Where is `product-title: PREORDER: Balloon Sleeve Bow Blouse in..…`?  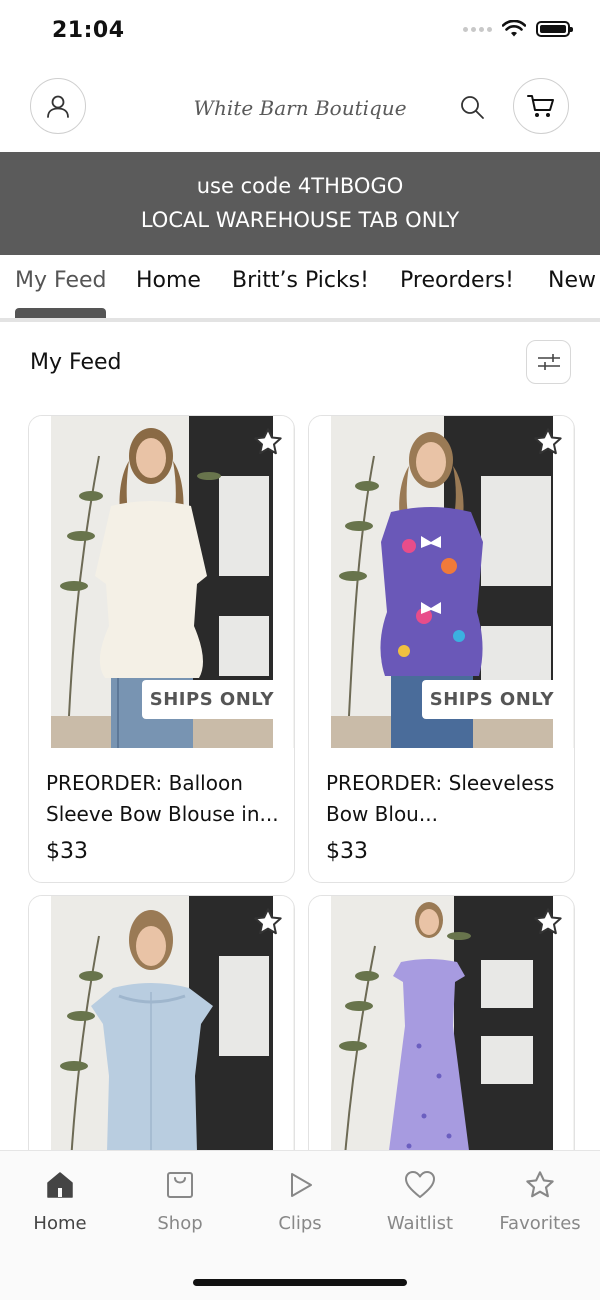 product-title: PREORDER: Balloon Sleeve Bow Blouse in..… is located at coordinates (163, 799).